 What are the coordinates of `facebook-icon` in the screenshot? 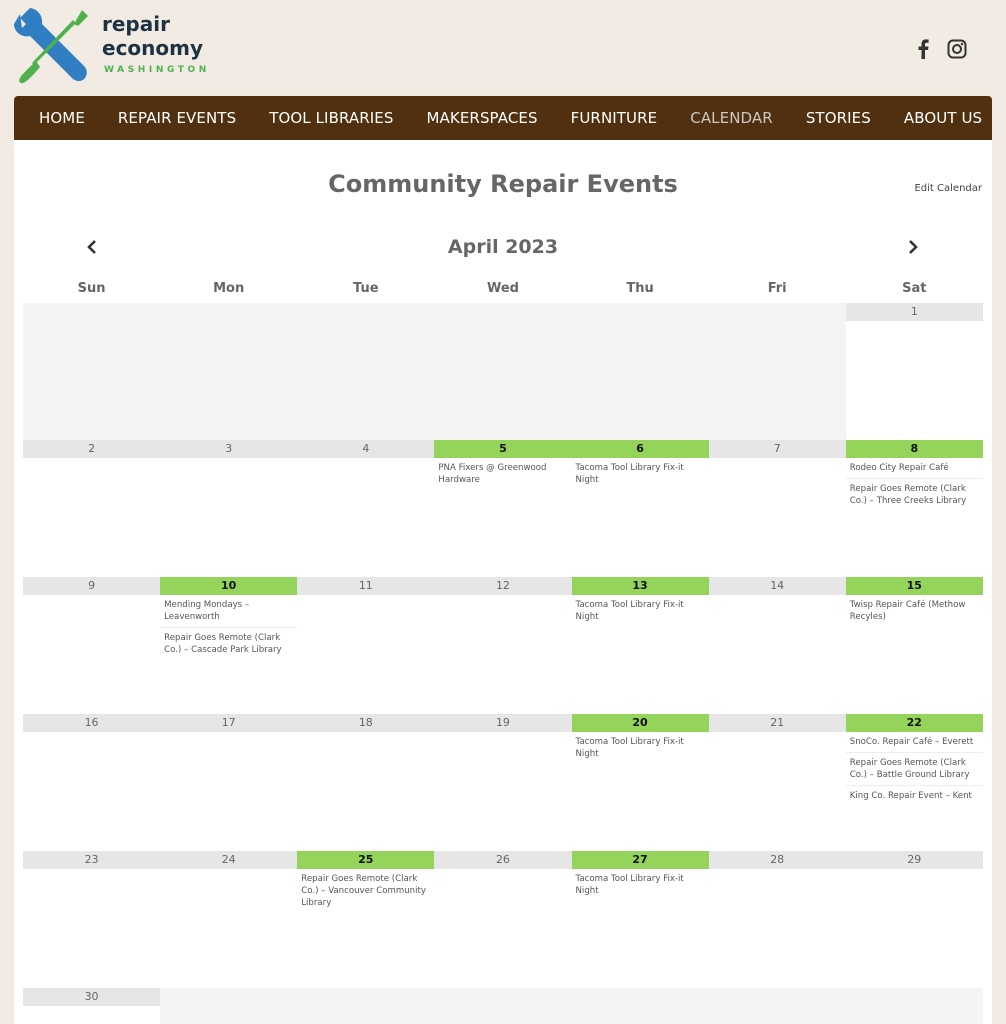 It's located at (923, 49).